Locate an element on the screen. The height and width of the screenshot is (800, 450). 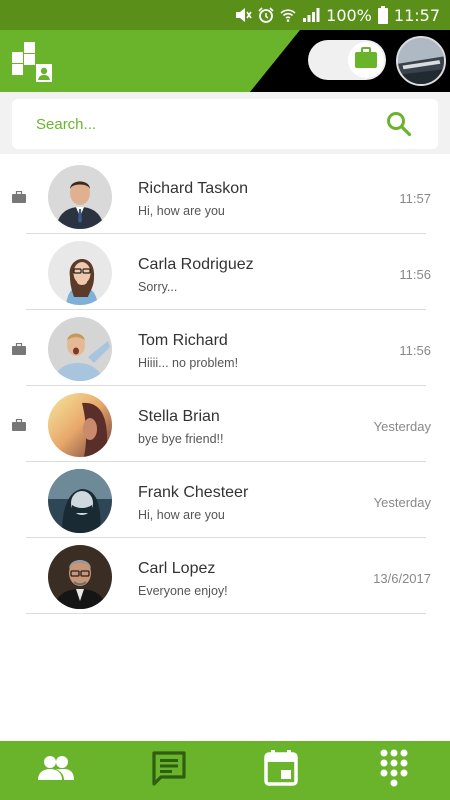
calendar-icon is located at coordinates (281, 770).